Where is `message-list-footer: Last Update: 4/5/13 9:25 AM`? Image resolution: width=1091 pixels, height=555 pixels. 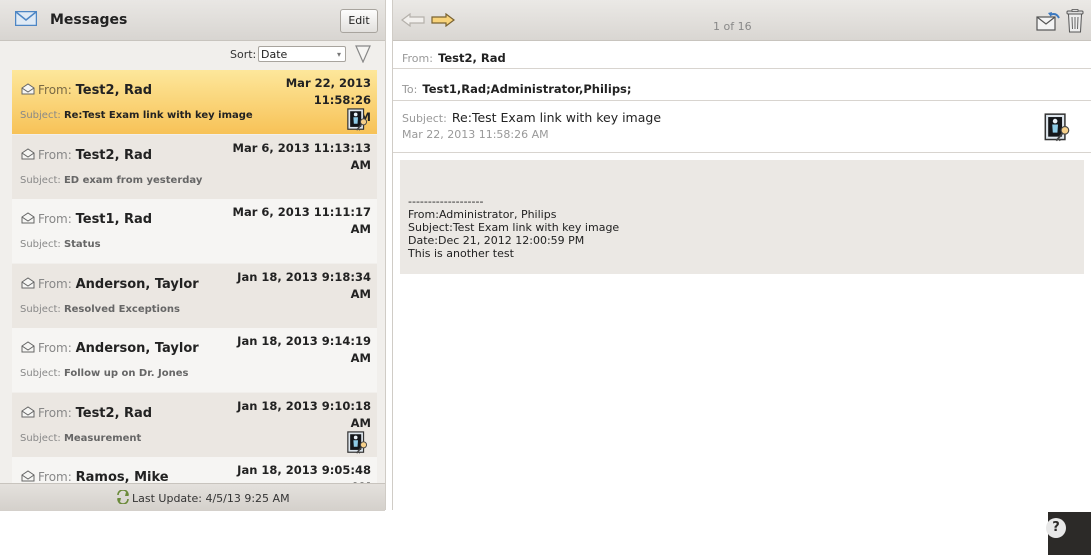
message-list-footer: Last Update: 4/5/13 9:25 AM is located at coordinates (192, 497).